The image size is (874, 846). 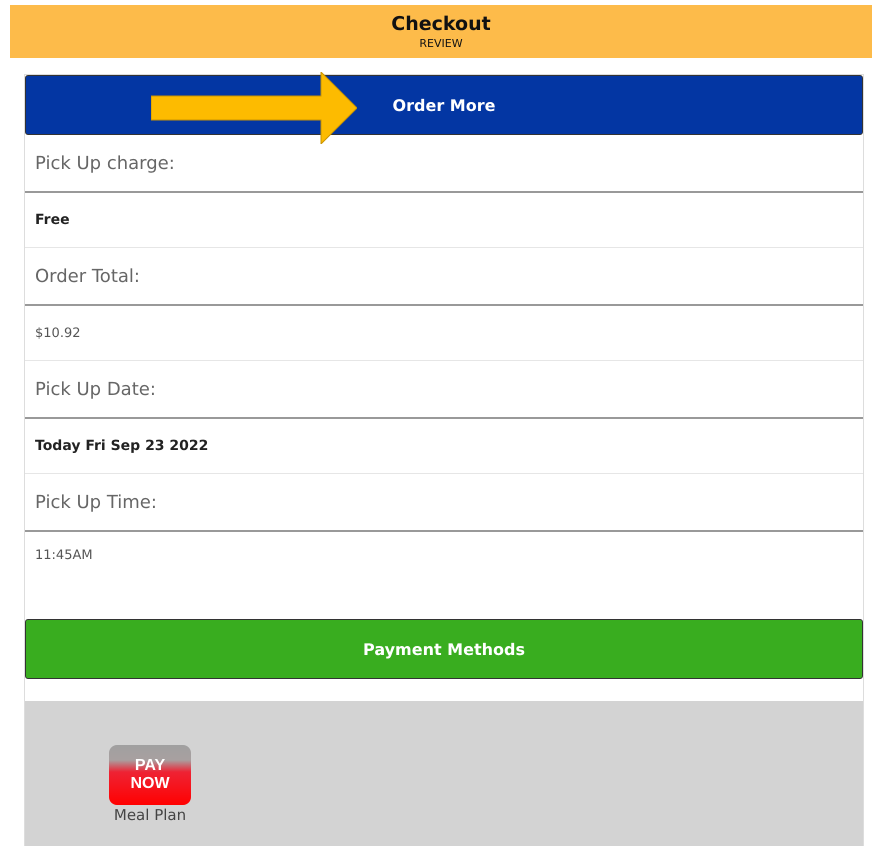 I want to click on field-label: Pick Up Date:, so click(x=95, y=389).